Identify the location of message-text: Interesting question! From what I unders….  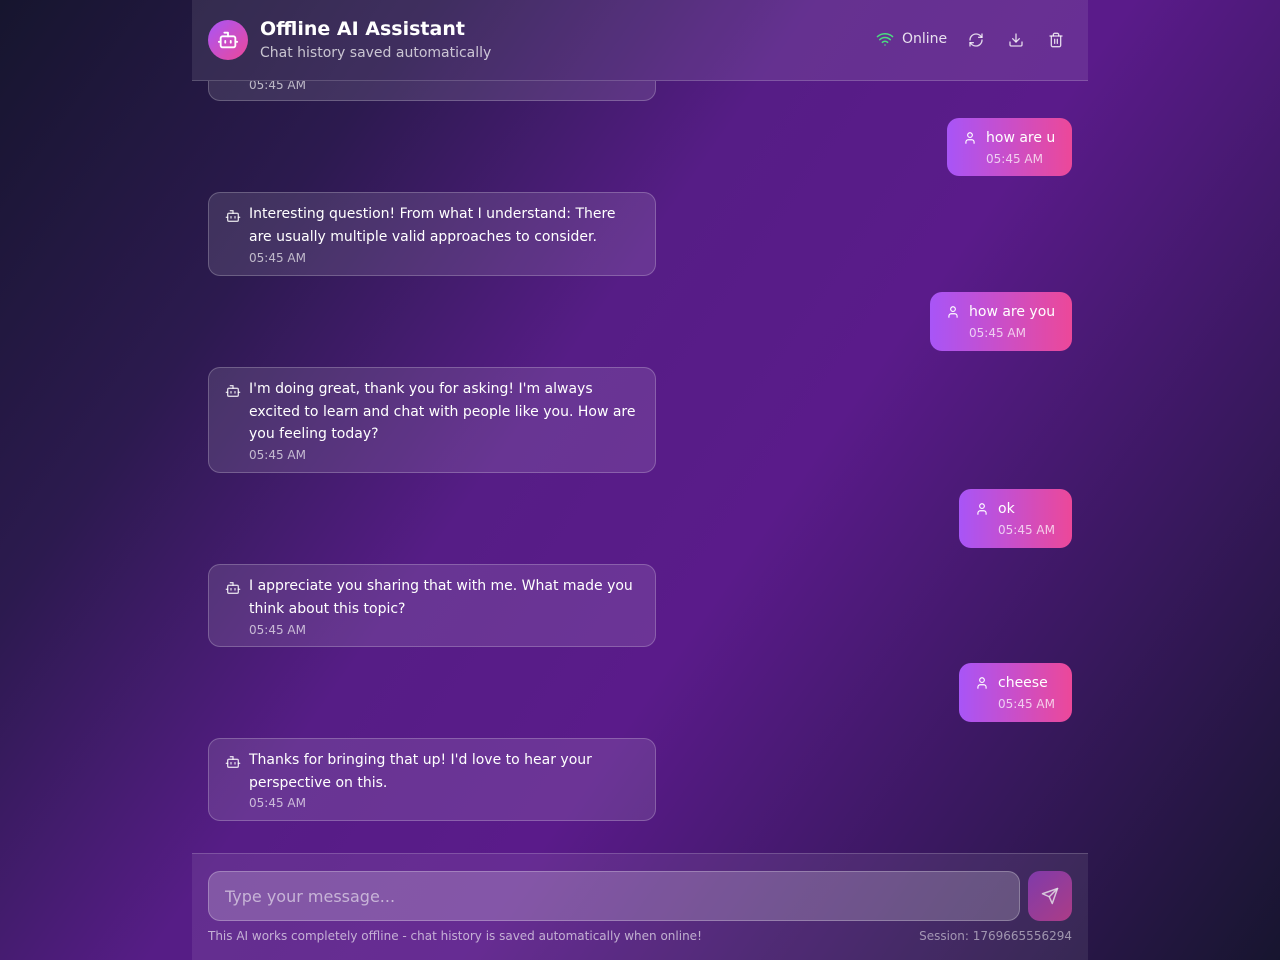
(432, 225).